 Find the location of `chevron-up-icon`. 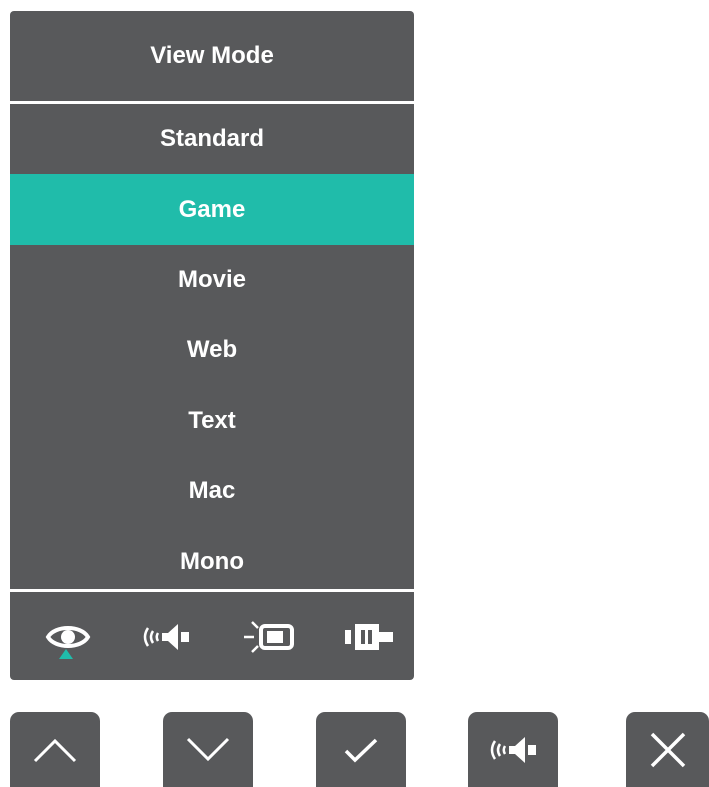

chevron-up-icon is located at coordinates (55, 750).